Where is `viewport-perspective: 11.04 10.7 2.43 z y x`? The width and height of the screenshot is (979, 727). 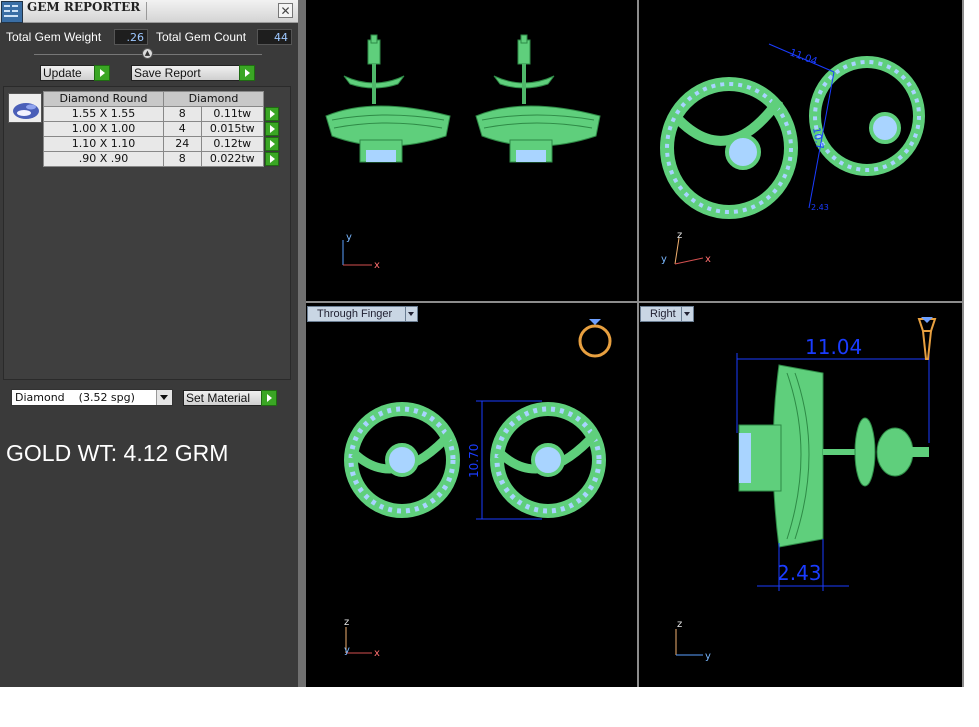
viewport-perspective: 11.04 10.7 2.43 z y x is located at coordinates (800, 150).